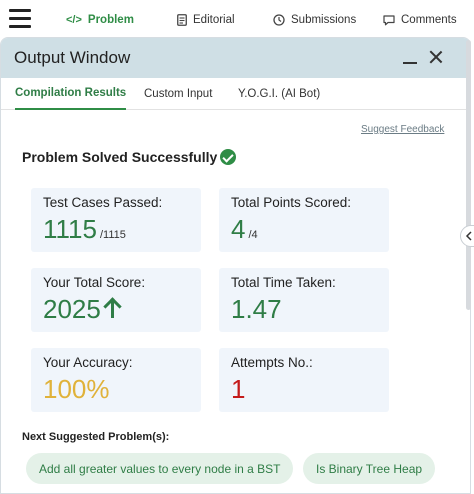 The width and height of the screenshot is (474, 494). I want to click on close-icon, so click(436, 57).